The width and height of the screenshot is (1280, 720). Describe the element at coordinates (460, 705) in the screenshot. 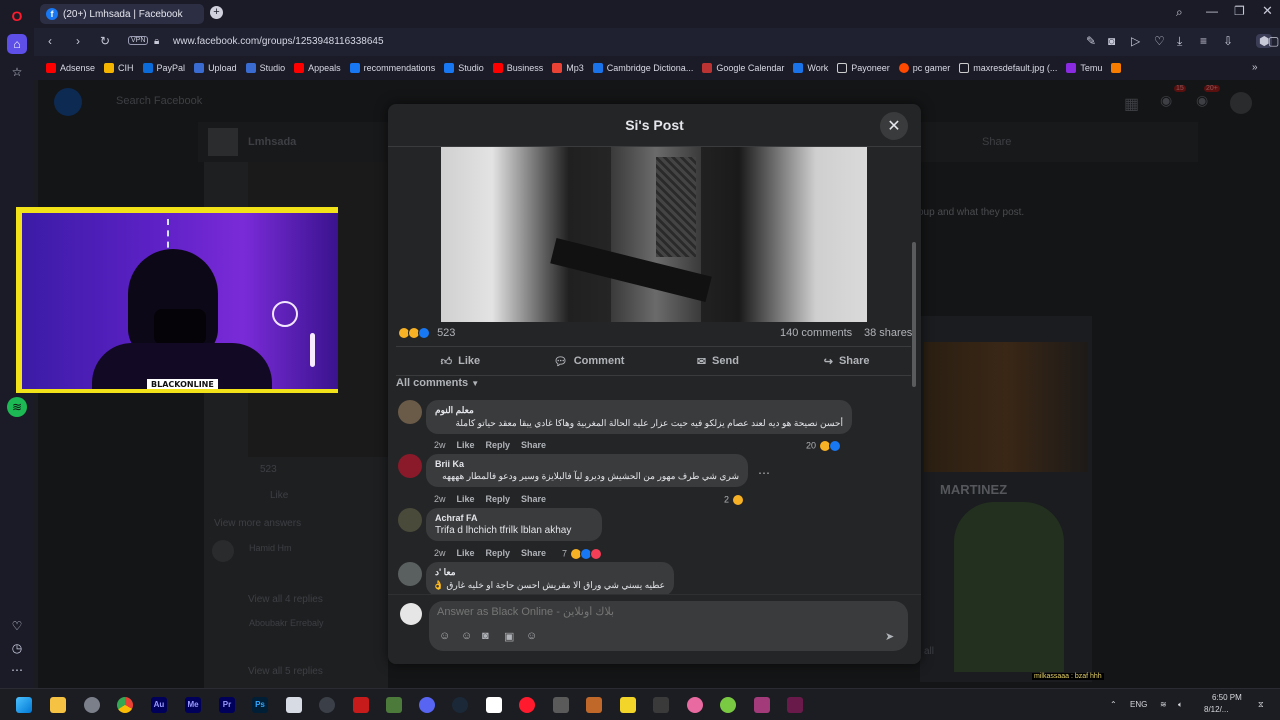

I see `steam-icon` at that location.